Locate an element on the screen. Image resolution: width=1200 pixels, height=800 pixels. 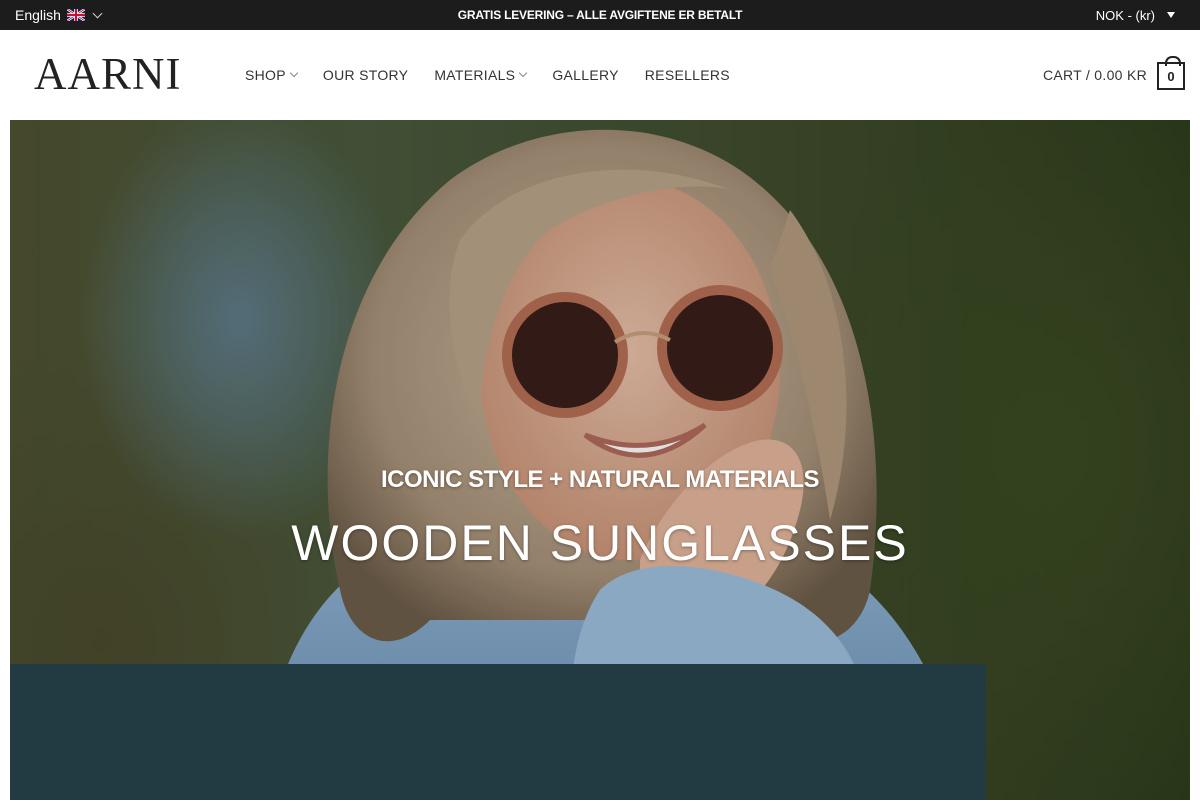
overlay-panel is located at coordinates (498, 732).